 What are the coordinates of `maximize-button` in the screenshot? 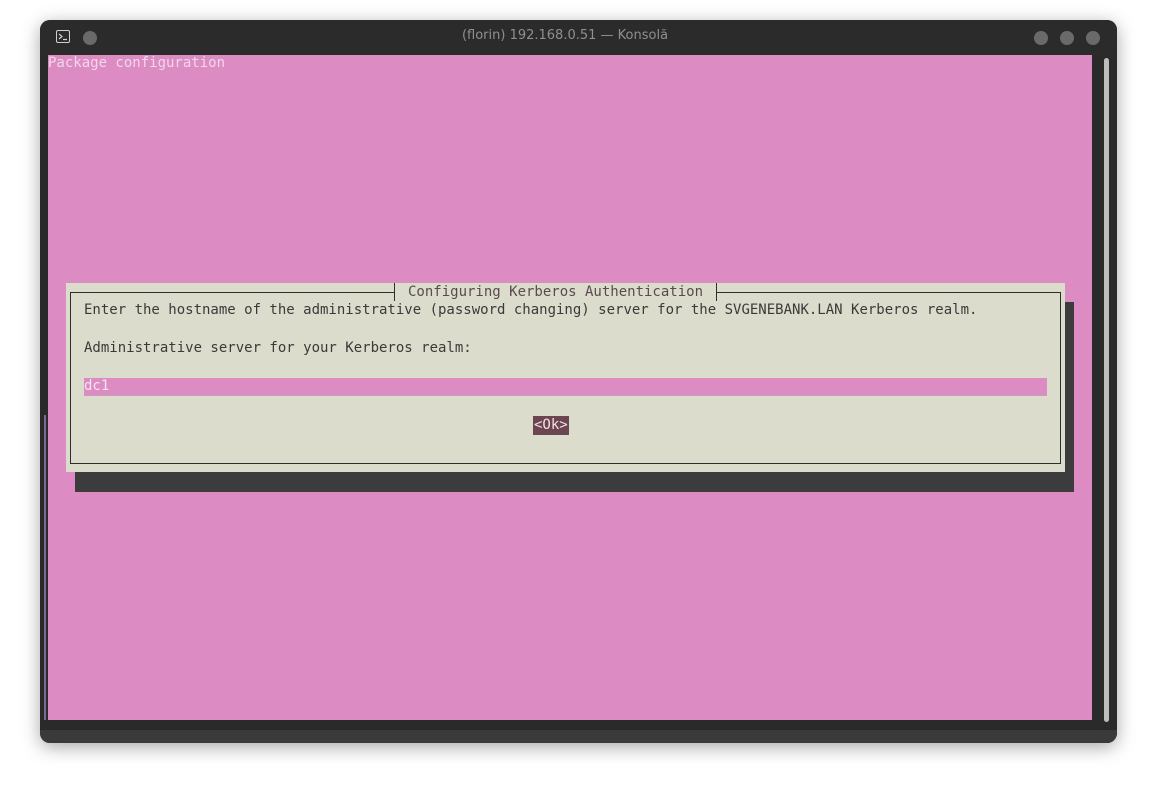 It's located at (1067, 38).